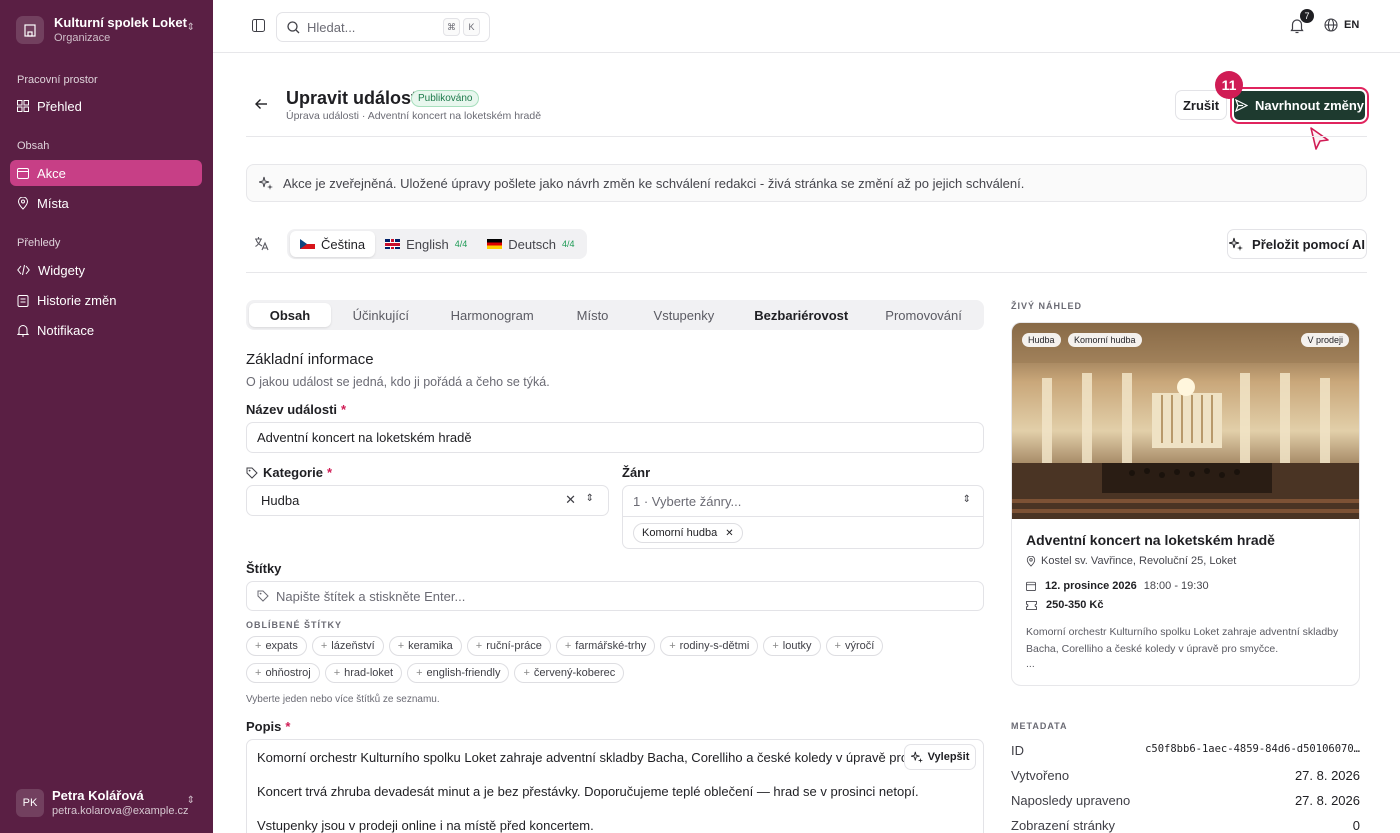  Describe the element at coordinates (1297, 244) in the screenshot. I see `translate-ai-button: Přeložit pomocí AI` at that location.